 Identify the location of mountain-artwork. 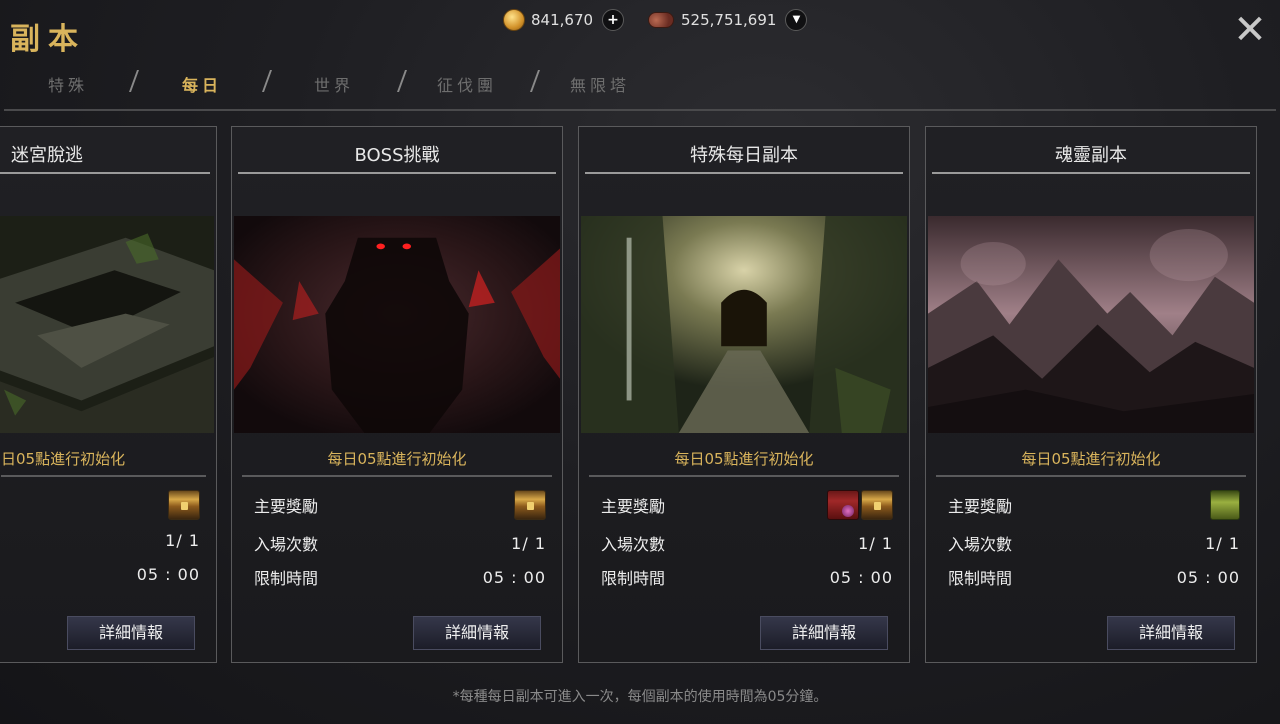
(1091, 324).